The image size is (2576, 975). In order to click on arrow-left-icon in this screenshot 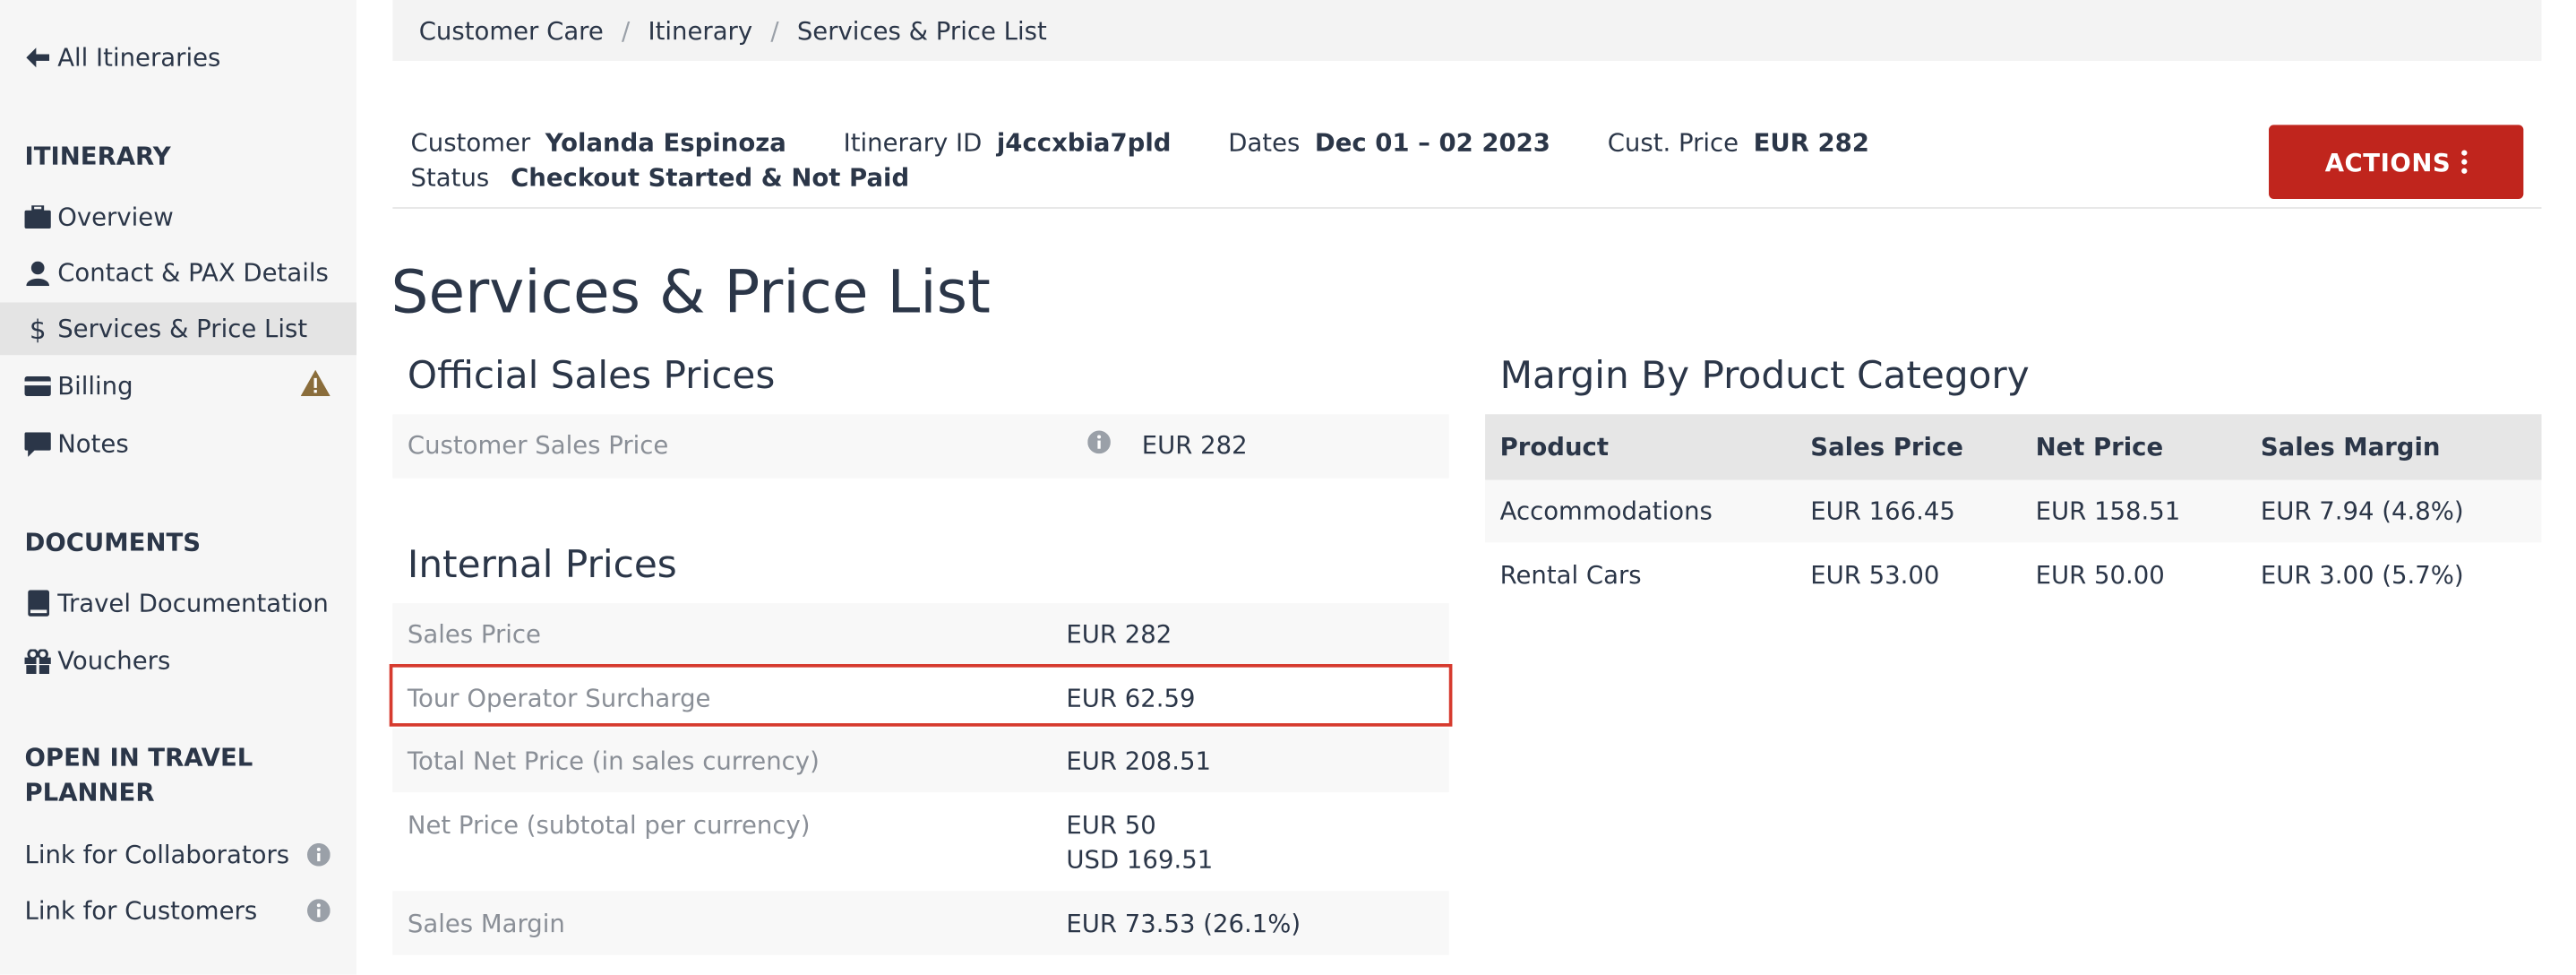, I will do `click(38, 57)`.